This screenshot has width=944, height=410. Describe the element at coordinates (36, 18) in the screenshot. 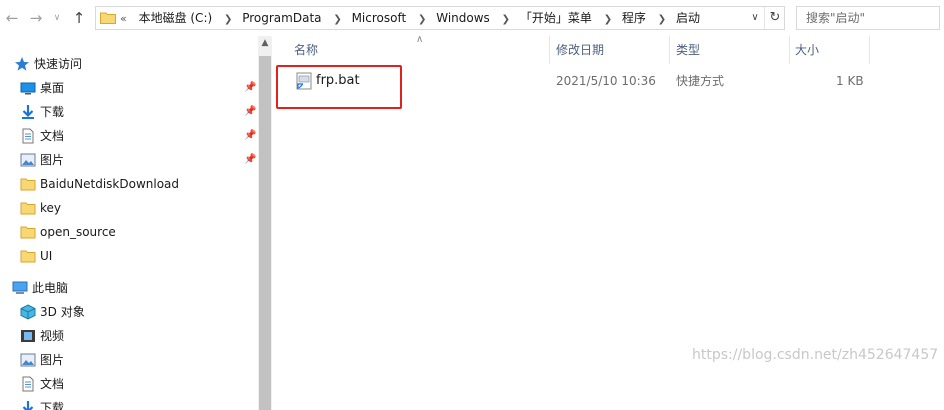

I see `forward-arrow-icon: →` at that location.